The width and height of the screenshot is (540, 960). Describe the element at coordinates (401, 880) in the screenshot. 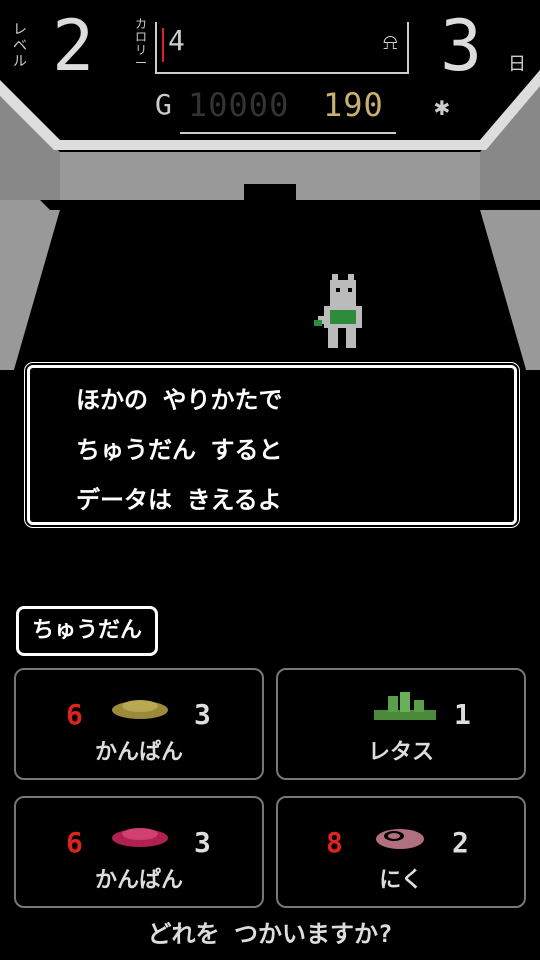

I see `item-name: にく` at that location.